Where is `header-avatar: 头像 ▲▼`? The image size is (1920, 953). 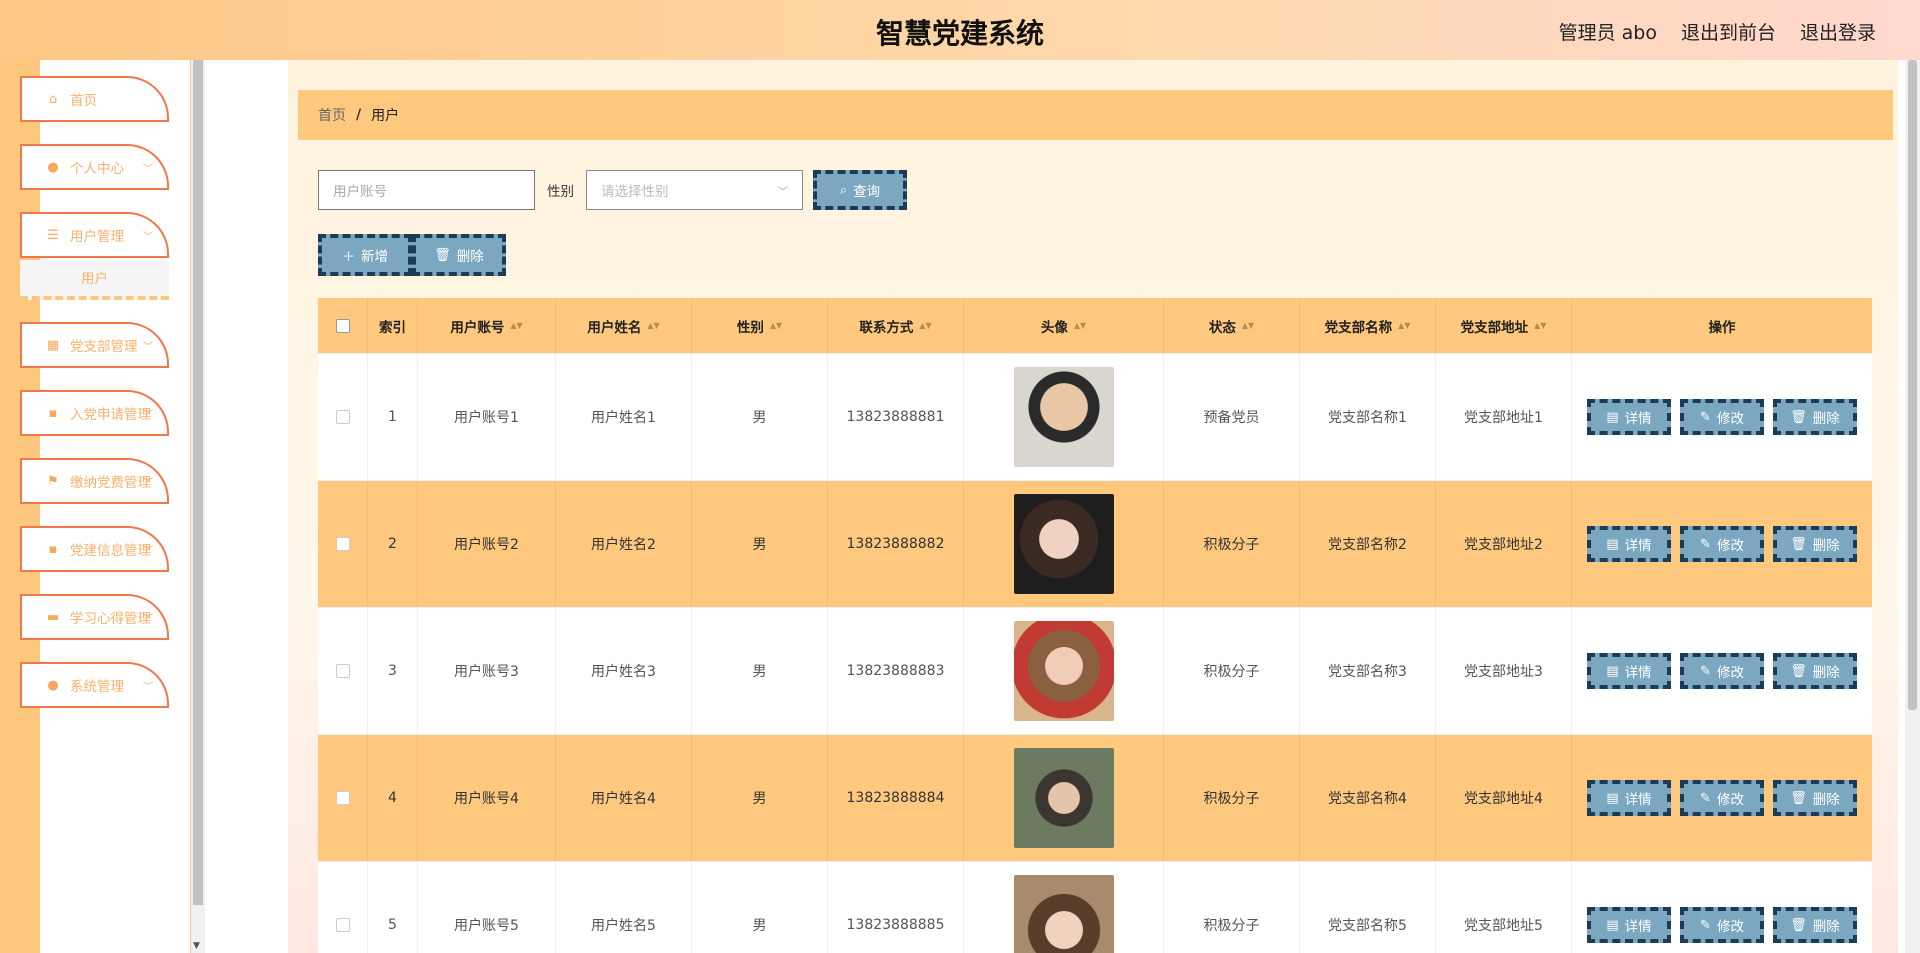 header-avatar: 头像 ▲▼ is located at coordinates (1064, 325).